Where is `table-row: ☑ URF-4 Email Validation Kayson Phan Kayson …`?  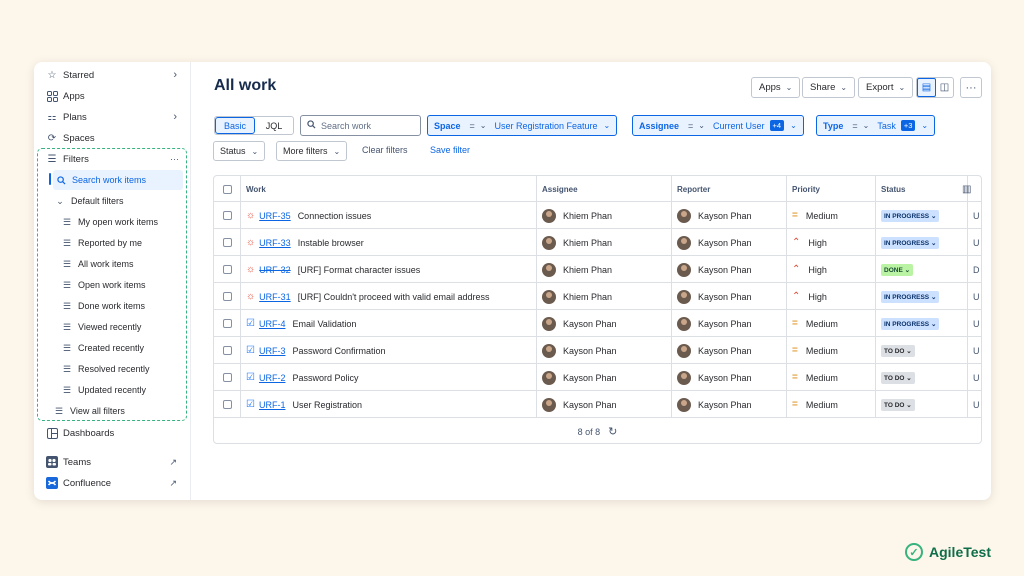
table-row: ☑ URF-4 Email Validation Kayson Phan Kayson … is located at coordinates (597, 323).